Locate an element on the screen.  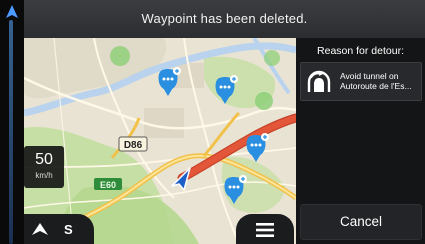
road-label-d86: D86 is located at coordinates (133, 144).